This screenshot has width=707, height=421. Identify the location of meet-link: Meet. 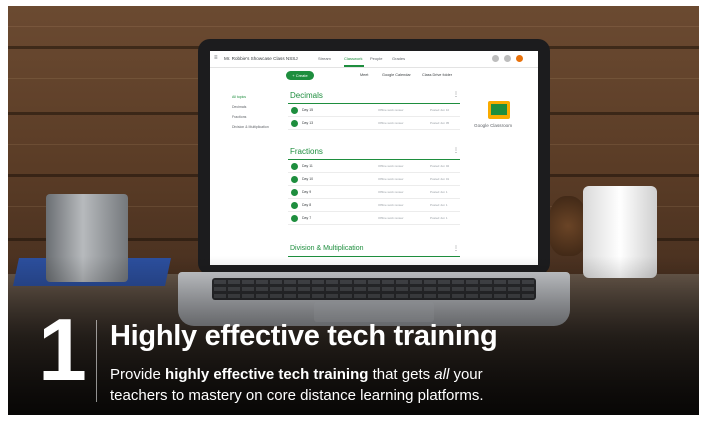
(364, 75).